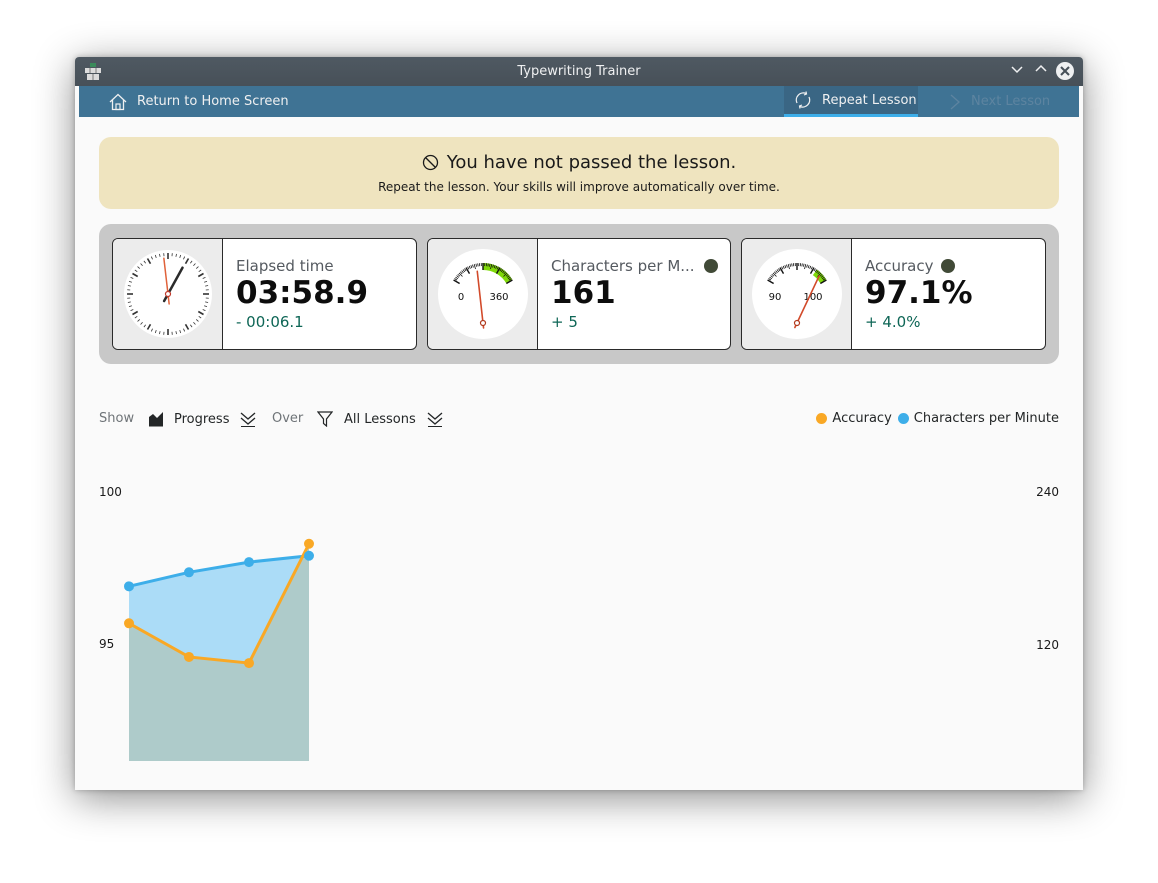 The width and height of the screenshot is (1158, 883). Describe the element at coordinates (919, 293) in the screenshot. I see `accuracy-value: 97.1%` at that location.